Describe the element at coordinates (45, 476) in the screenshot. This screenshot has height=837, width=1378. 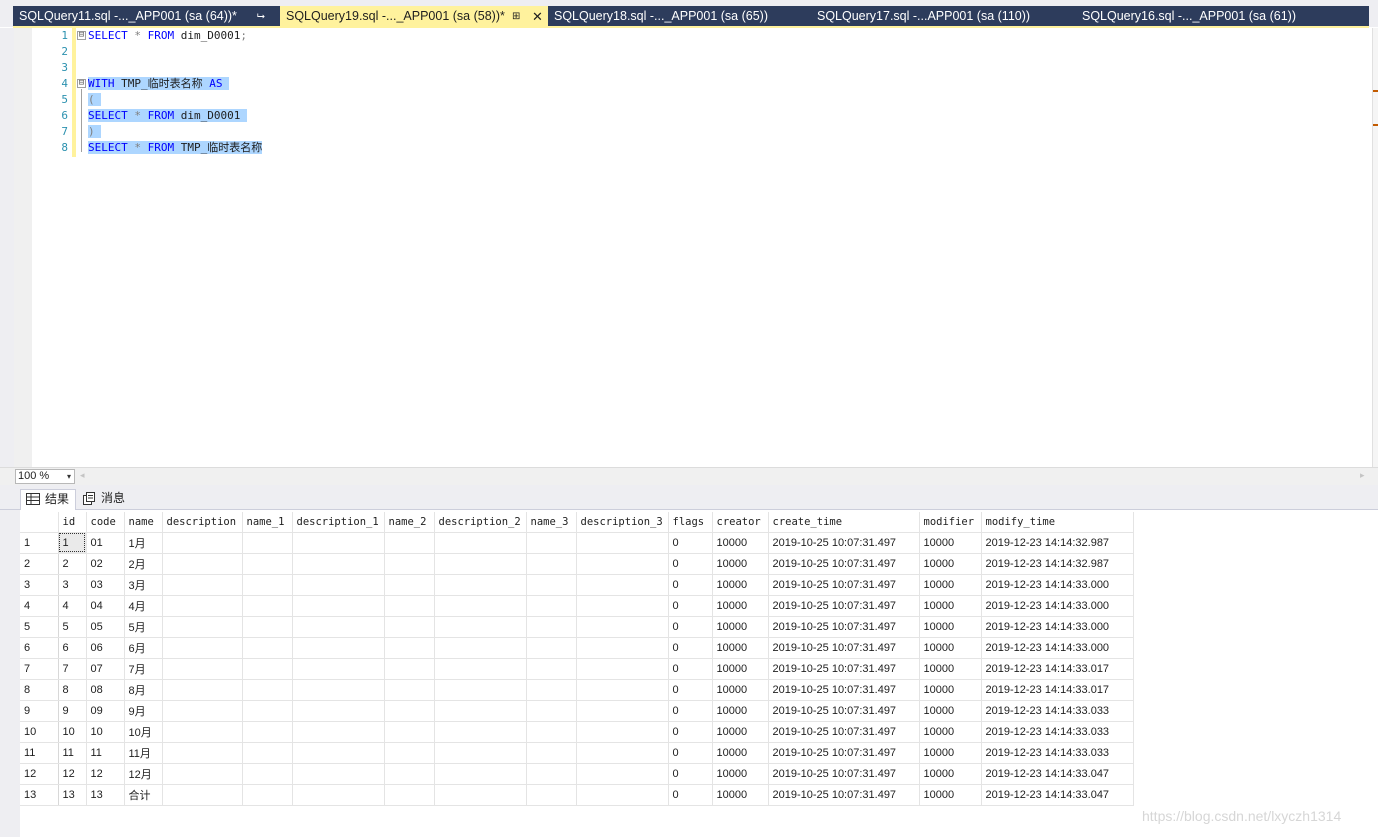
I see `zoom-select: 100 % ▾` at that location.